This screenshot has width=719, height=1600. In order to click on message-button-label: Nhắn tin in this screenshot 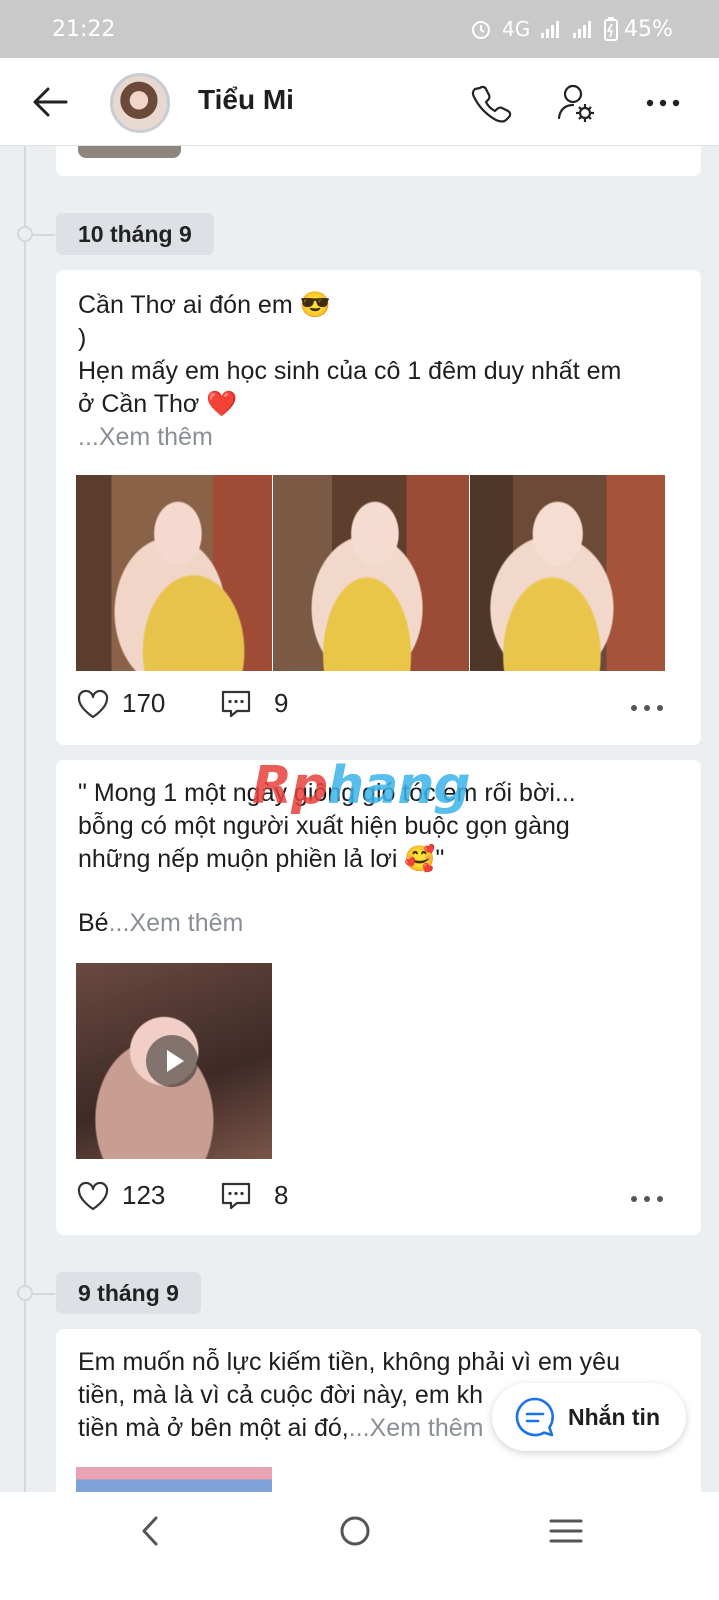, I will do `click(614, 1416)`.